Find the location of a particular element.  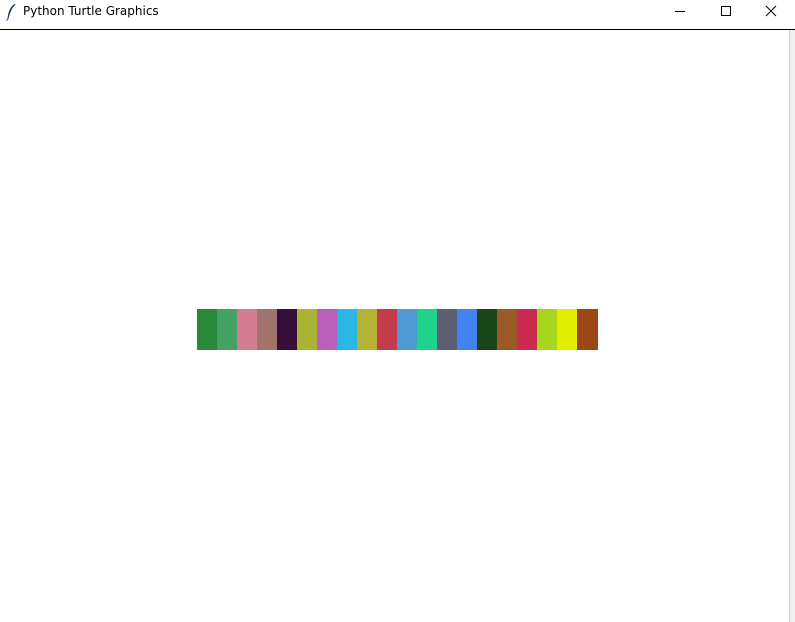

close-button is located at coordinates (771, 11).